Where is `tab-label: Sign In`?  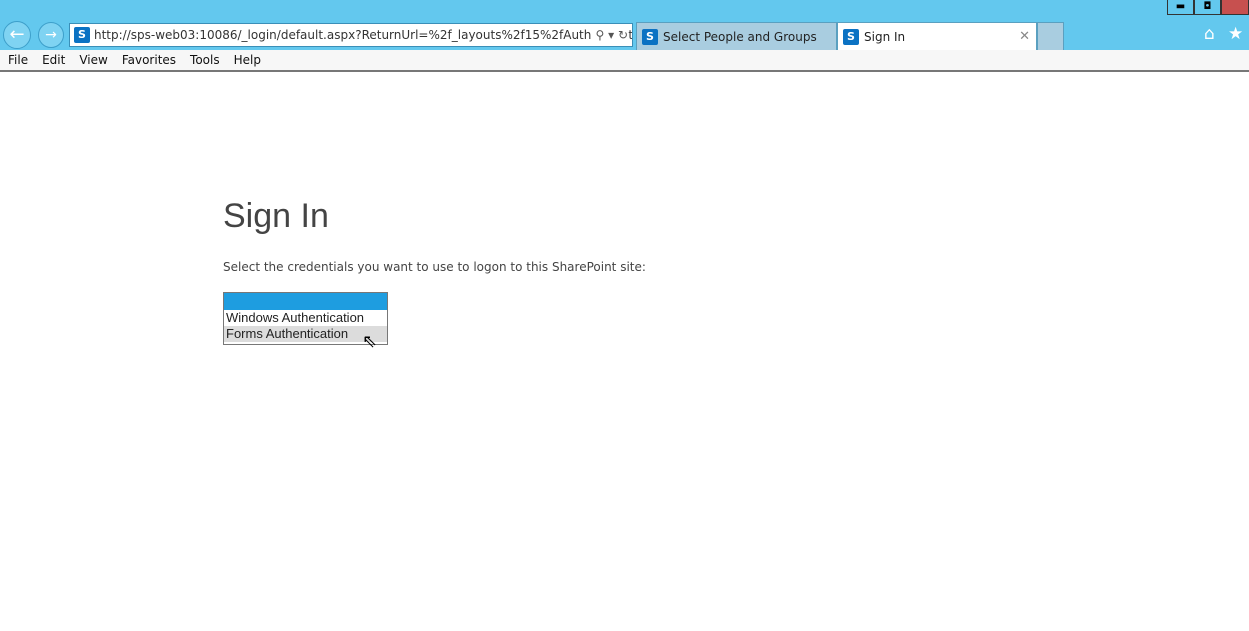
tab-label: Sign In is located at coordinates (885, 37).